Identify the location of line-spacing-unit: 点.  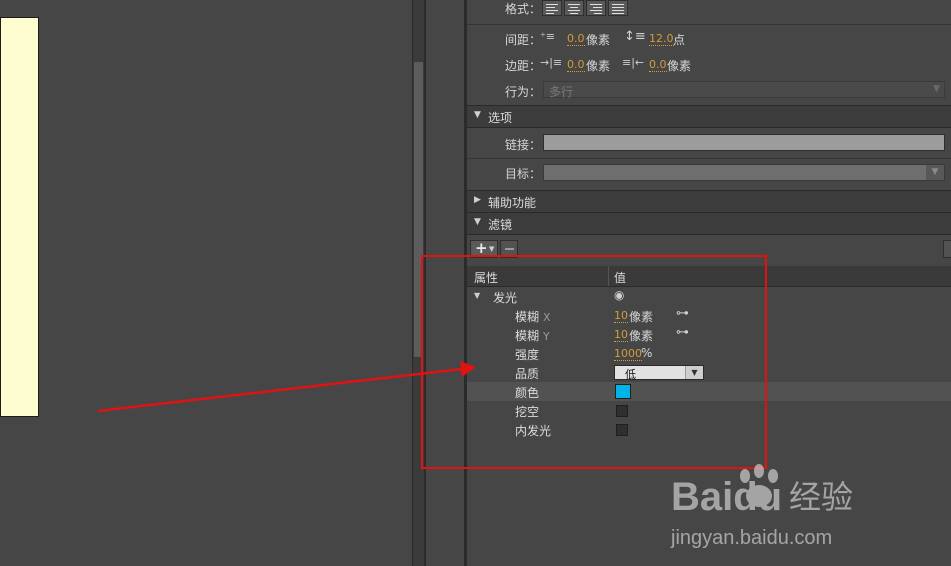
(679, 40).